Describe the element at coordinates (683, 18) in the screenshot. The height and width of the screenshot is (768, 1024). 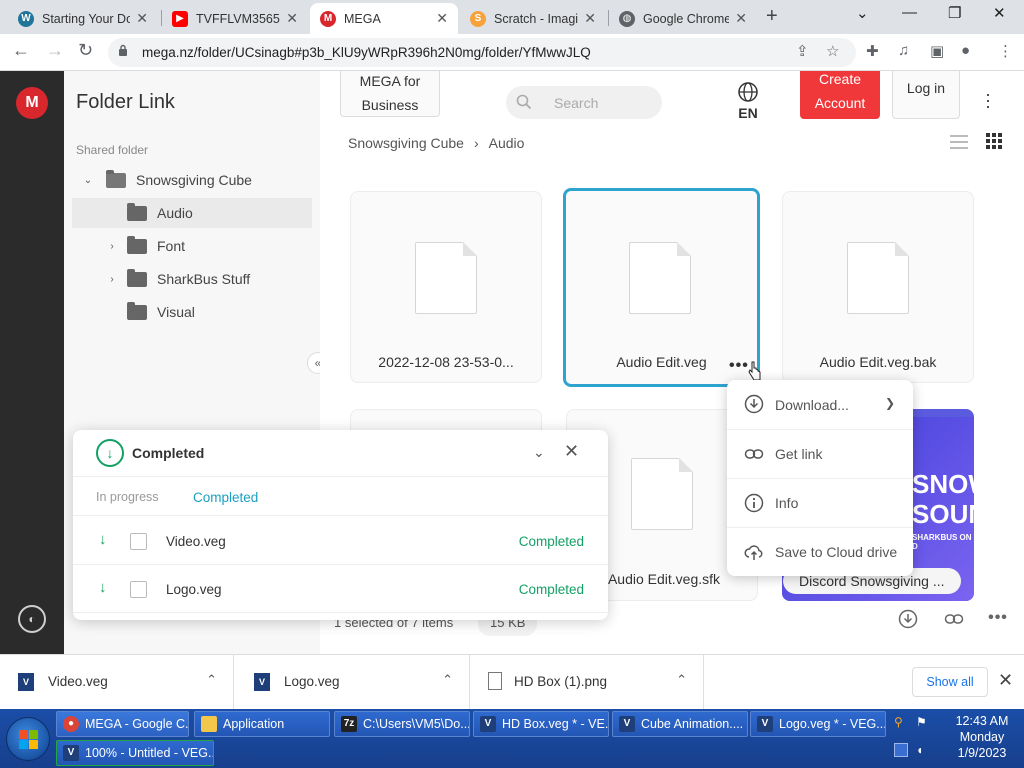
I see `browser-tab-chrome: ◍ Google Chrome ✕` at that location.